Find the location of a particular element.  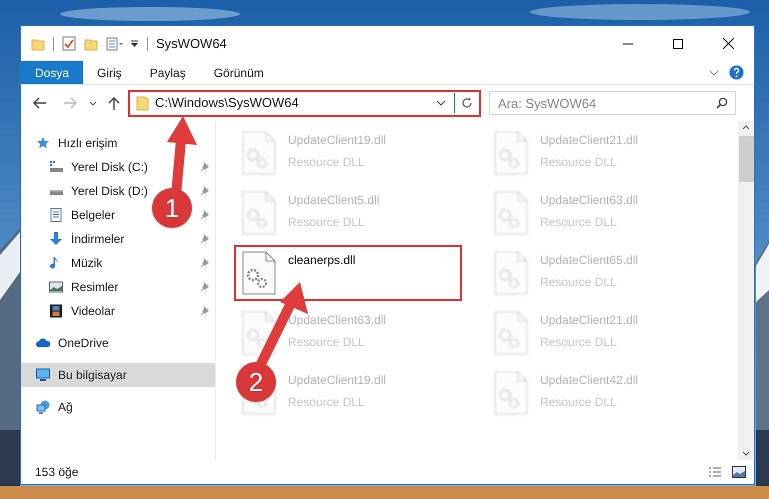

sidebar-item: Hızlı erişim is located at coordinates (69, 143).